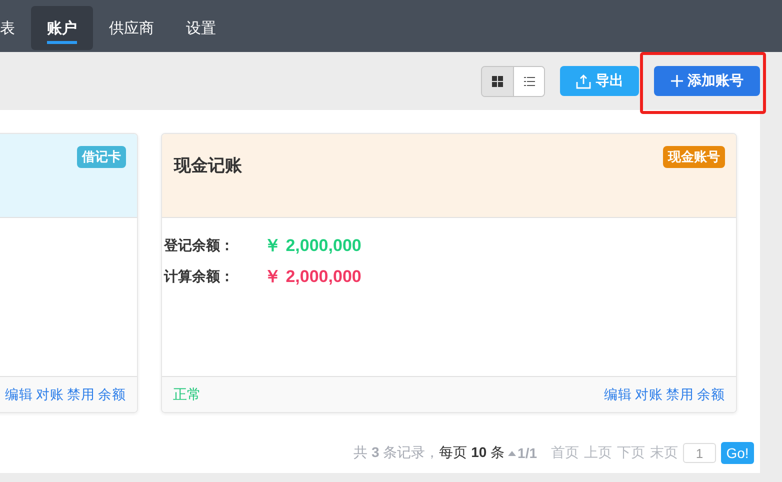 This screenshot has height=482, width=782. I want to click on balance-label: 登记余额：, so click(199, 245).